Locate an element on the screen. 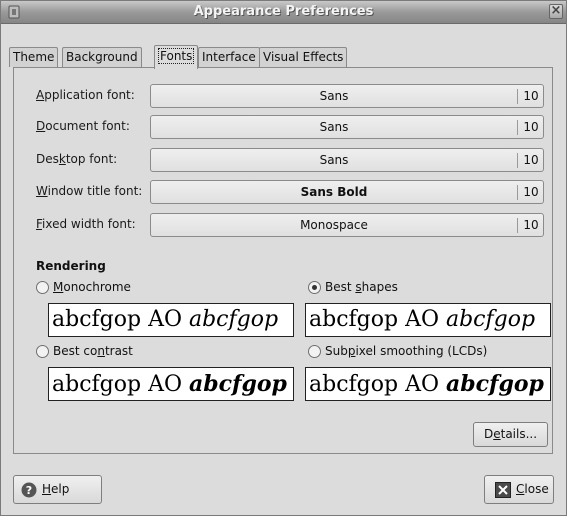 The image size is (567, 516). document-font-button: Sans 10 is located at coordinates (347, 127).